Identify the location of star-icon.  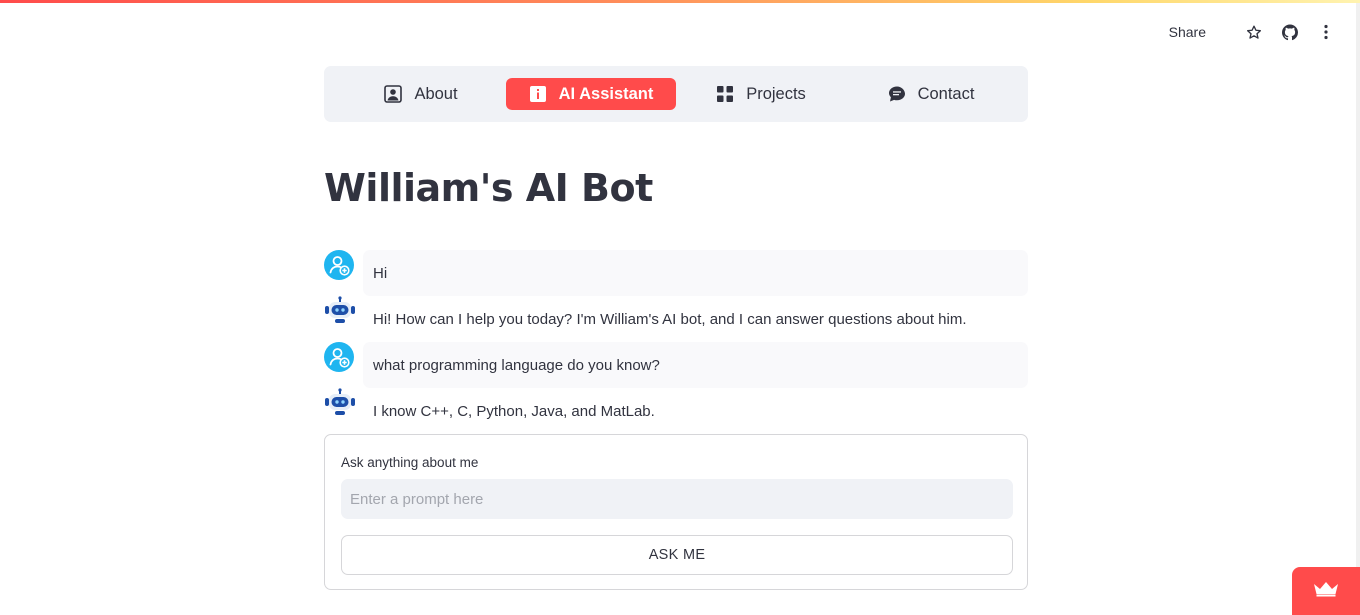
(1254, 32).